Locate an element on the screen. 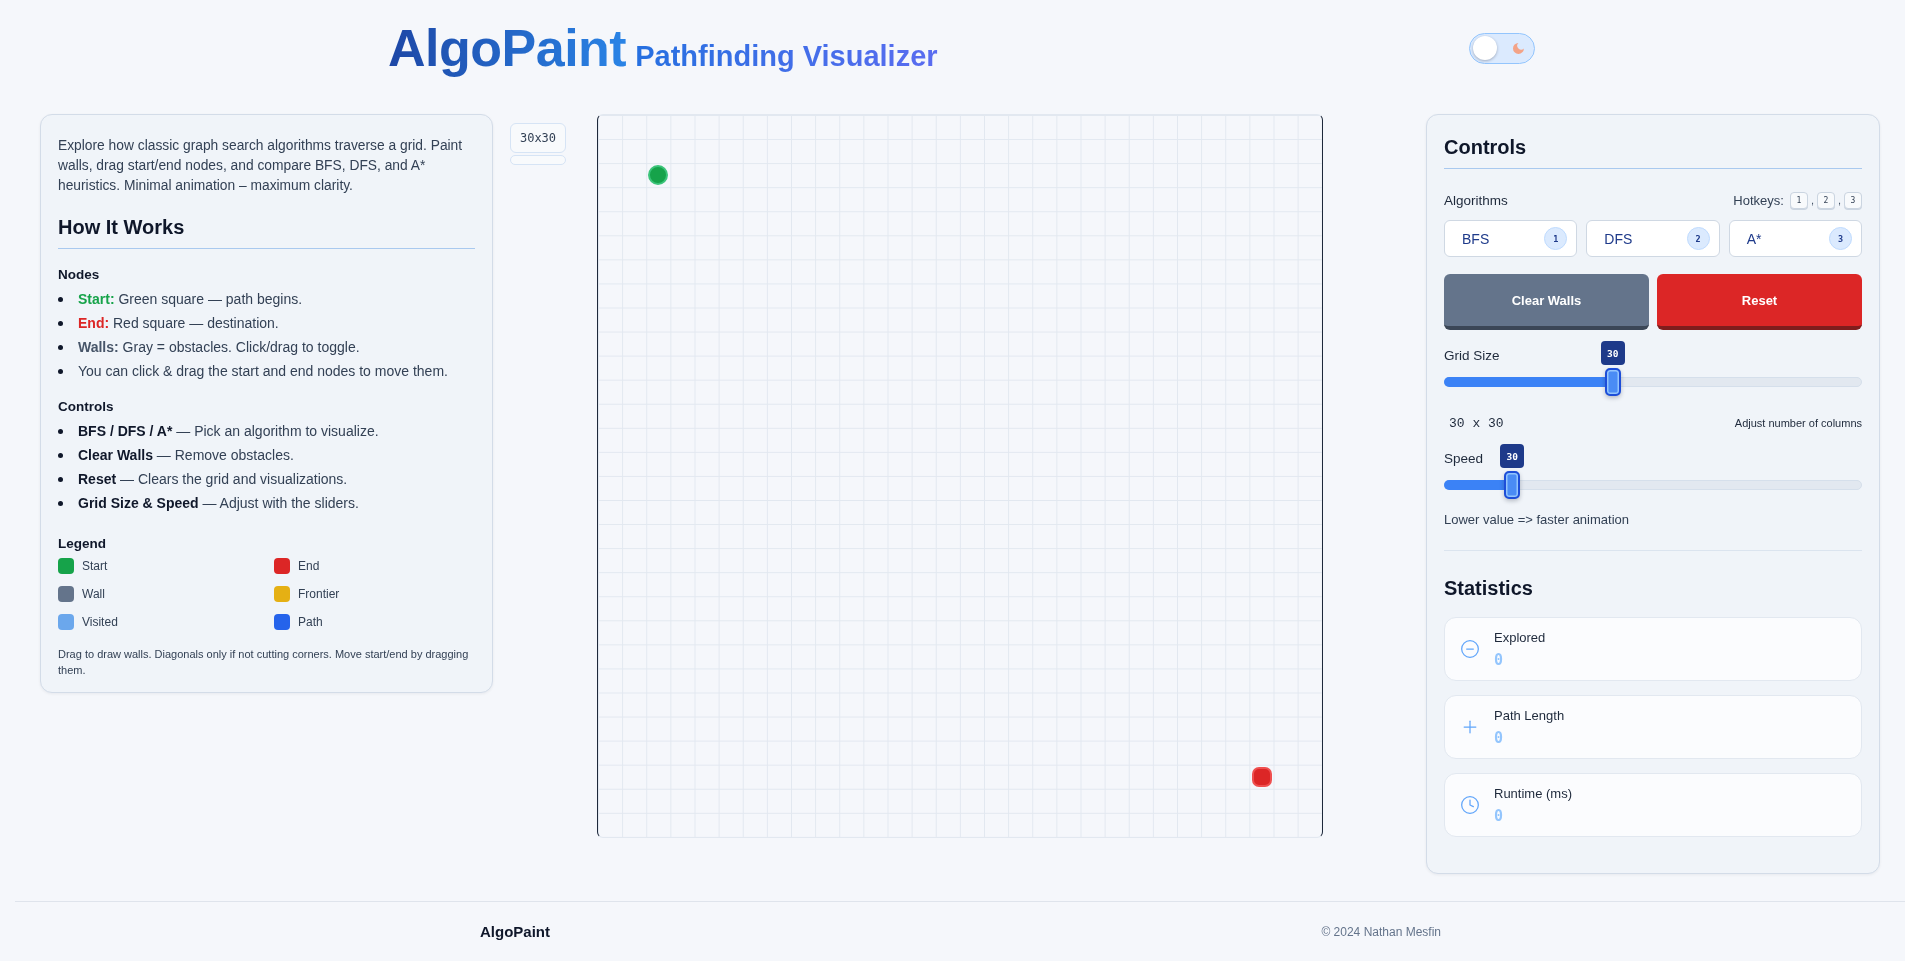 This screenshot has height=961, width=1905. list-item-text: End: Red square — destination. is located at coordinates (178, 323).